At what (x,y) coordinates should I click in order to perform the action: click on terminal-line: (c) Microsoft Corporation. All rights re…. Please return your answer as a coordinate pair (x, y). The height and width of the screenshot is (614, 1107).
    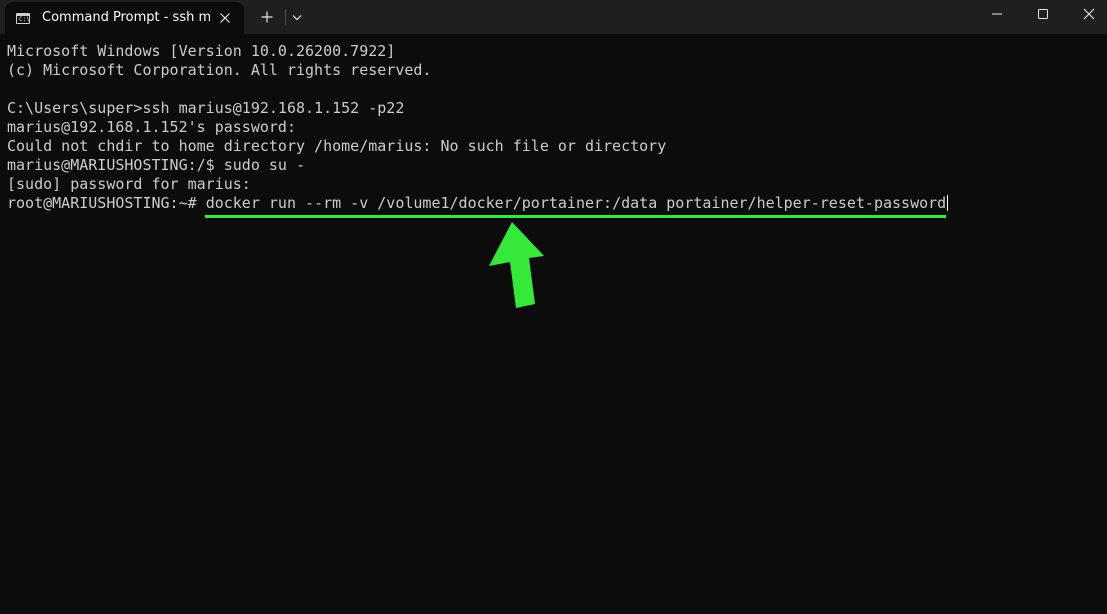
    Looking at the image, I should click on (219, 70).